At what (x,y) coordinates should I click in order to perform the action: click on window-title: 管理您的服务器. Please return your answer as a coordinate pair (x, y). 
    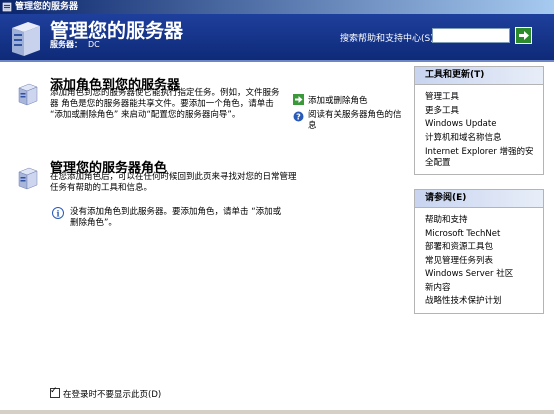
    Looking at the image, I should click on (47, 7).